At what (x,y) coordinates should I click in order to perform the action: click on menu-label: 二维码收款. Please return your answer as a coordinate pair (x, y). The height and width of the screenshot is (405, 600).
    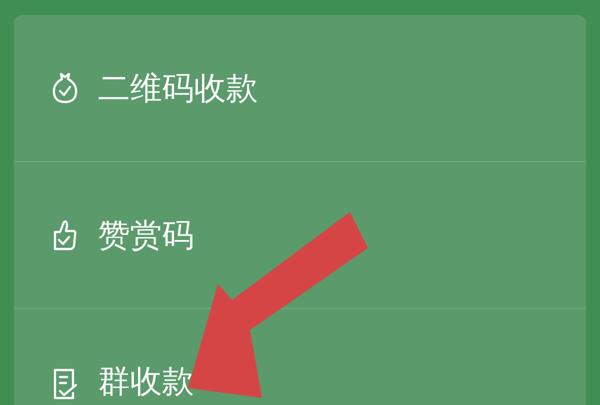
    Looking at the image, I should click on (178, 88).